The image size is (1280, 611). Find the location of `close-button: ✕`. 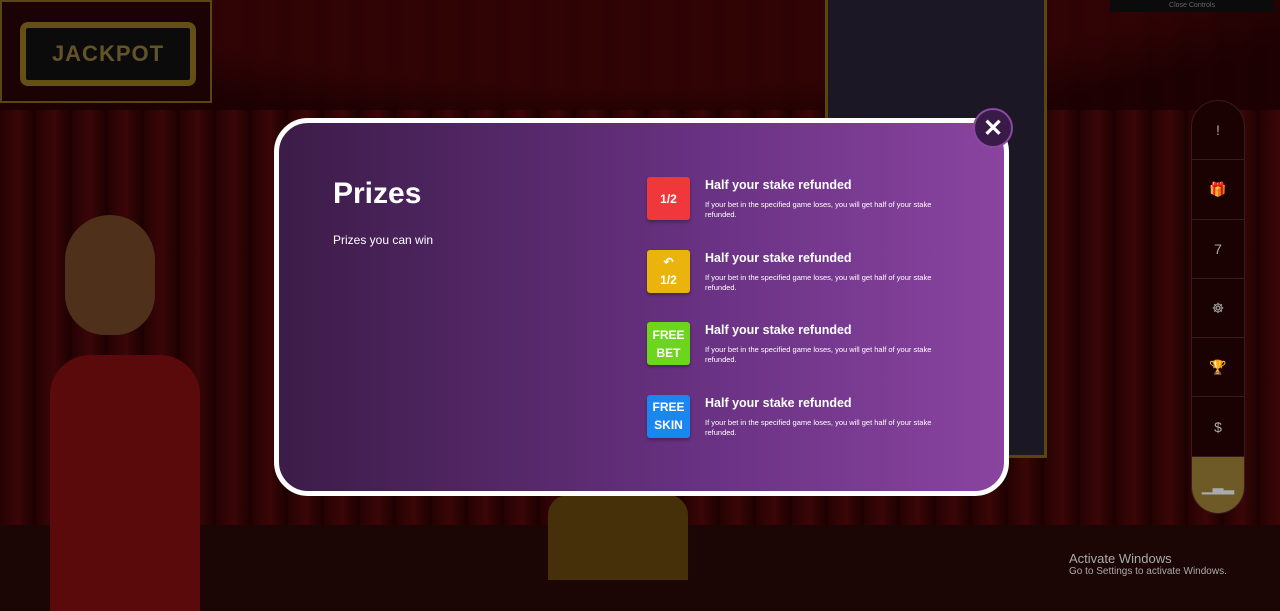

close-button: ✕ is located at coordinates (993, 128).